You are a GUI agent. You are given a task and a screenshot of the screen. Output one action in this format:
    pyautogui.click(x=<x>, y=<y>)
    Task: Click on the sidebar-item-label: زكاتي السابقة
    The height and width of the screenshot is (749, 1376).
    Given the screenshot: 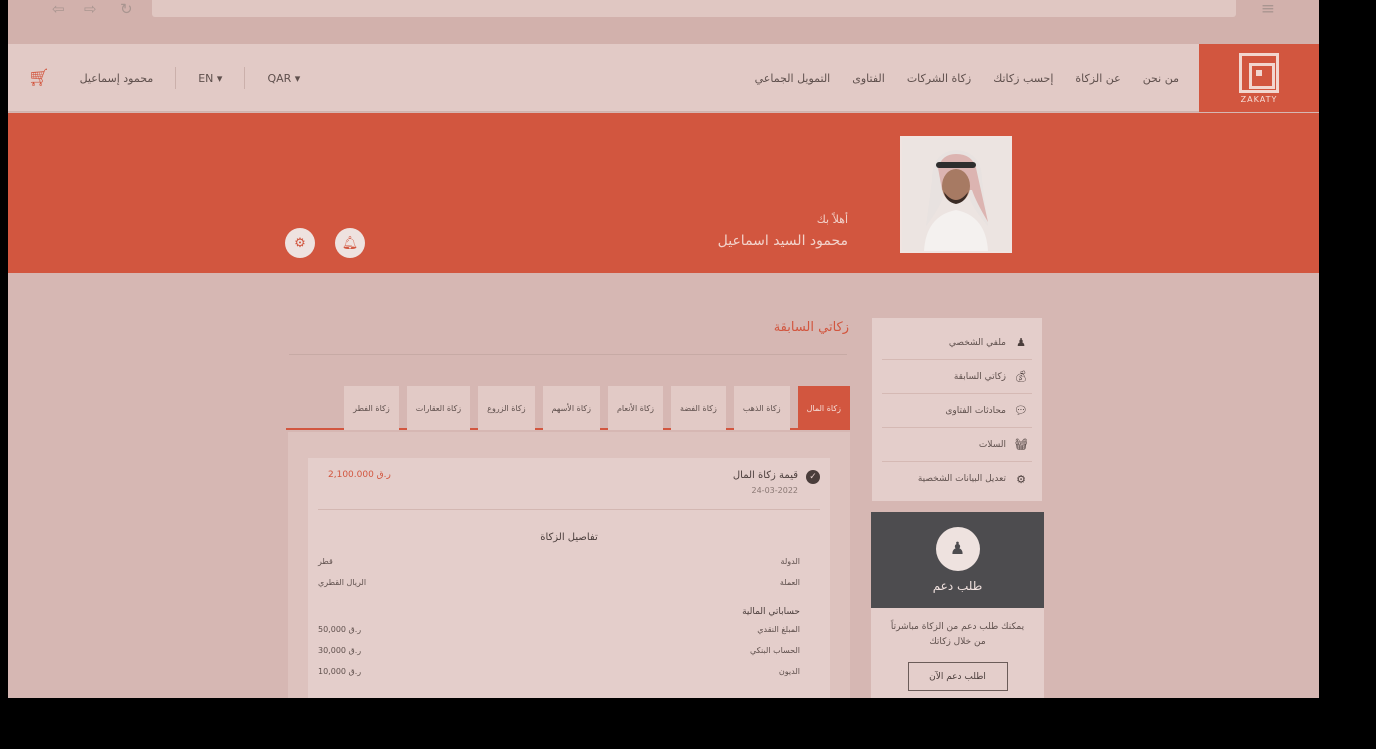 What is the action you would take?
    pyautogui.click(x=979, y=376)
    